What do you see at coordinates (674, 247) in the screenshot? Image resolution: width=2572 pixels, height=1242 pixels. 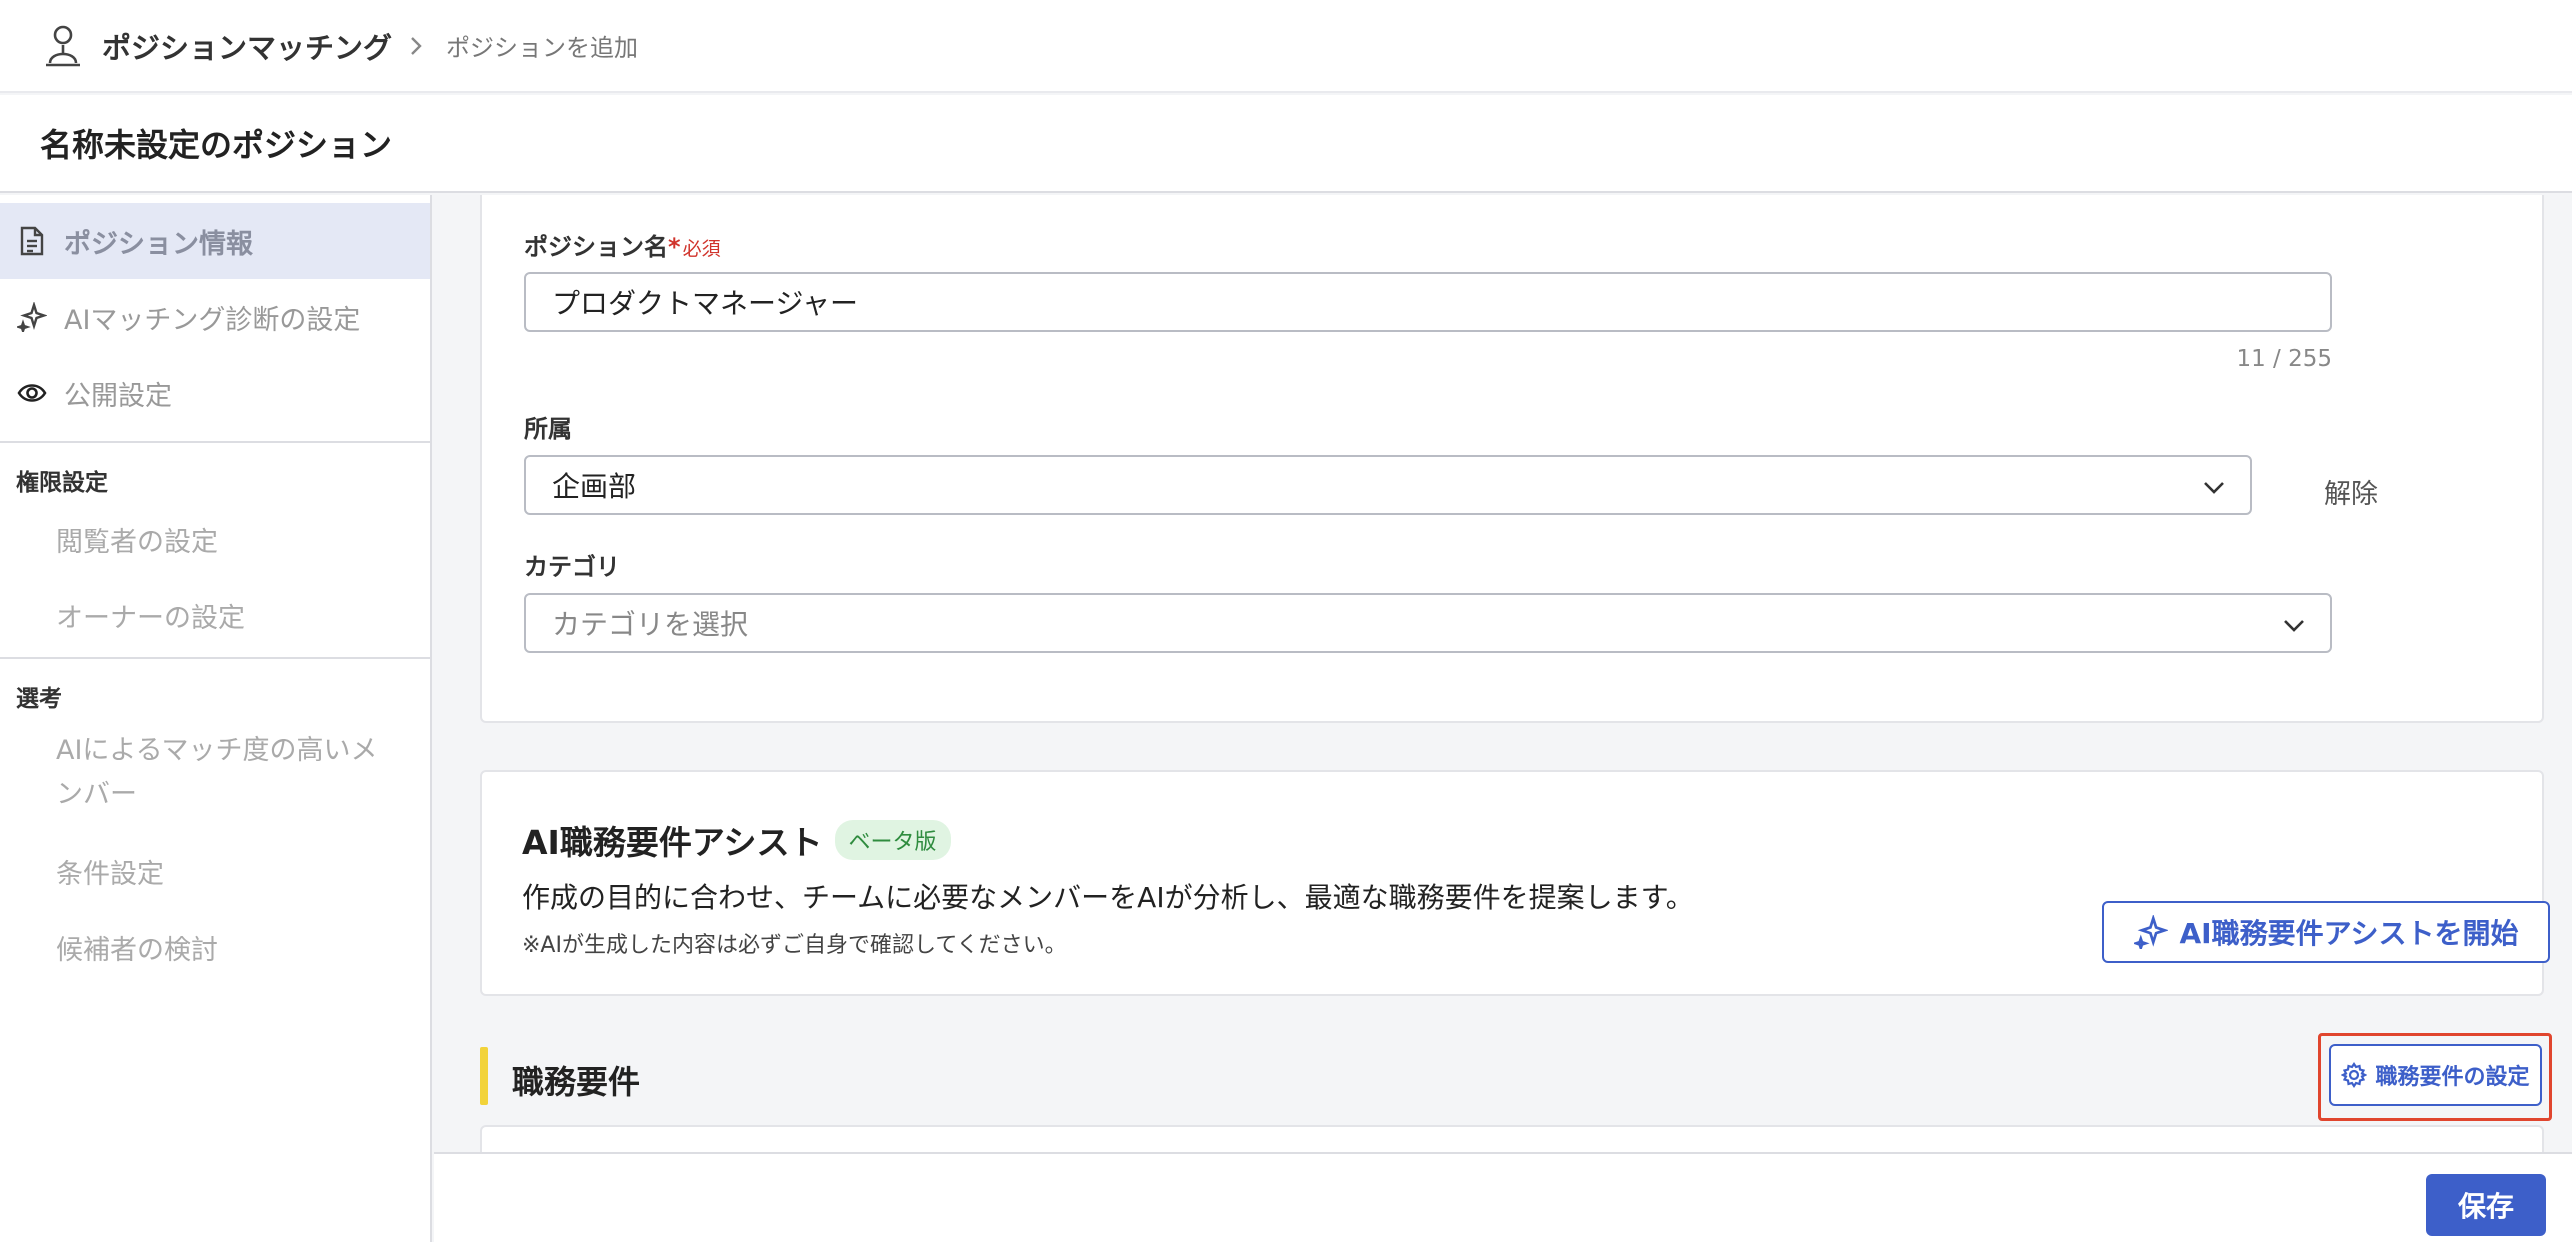 I see `required-mark: *` at bounding box center [674, 247].